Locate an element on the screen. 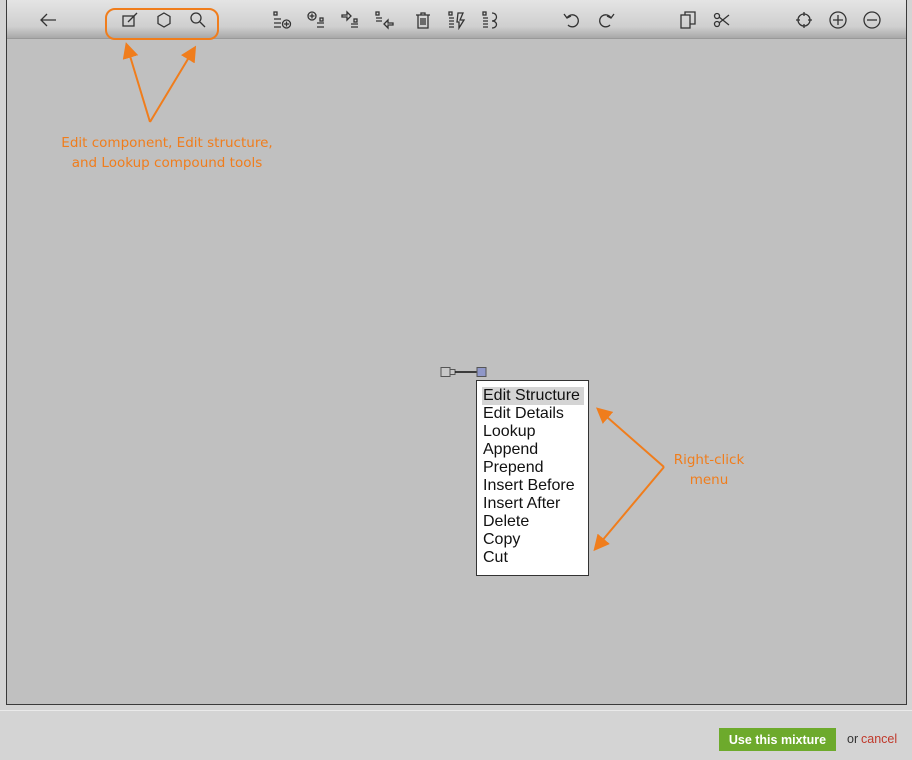  delete-icon is located at coordinates (423, 20).